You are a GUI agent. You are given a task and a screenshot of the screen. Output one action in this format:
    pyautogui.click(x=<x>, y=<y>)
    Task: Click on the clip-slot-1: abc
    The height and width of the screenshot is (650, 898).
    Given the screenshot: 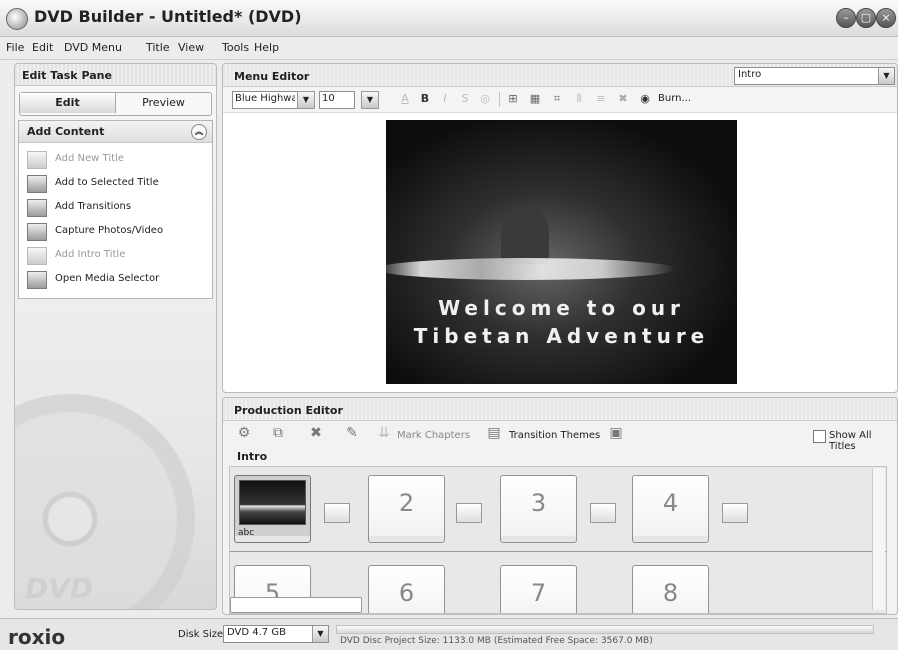 What is the action you would take?
    pyautogui.click(x=272, y=509)
    